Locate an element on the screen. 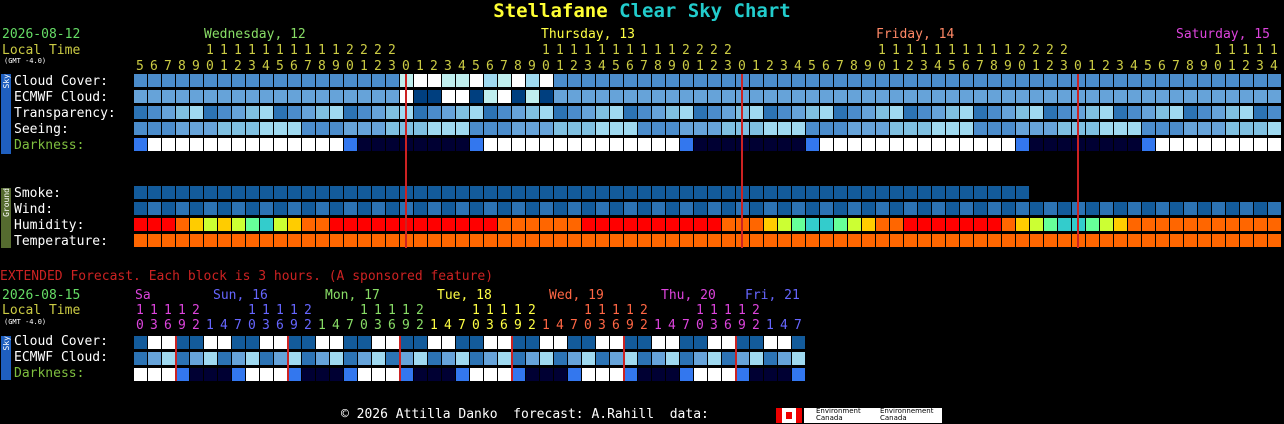 This screenshot has height=424, width=1284. ext-hour-ones: 4 is located at coordinates (336, 325).